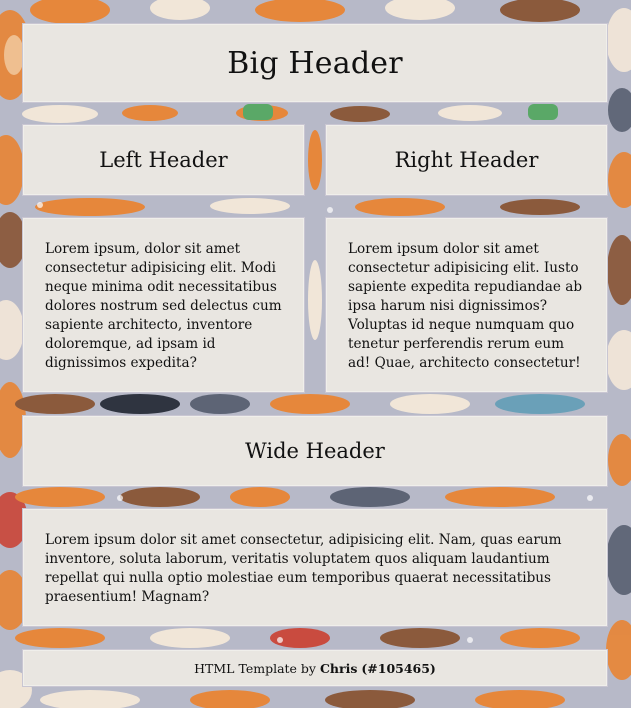 The height and width of the screenshot is (708, 631). I want to click on footer-text: HTML Template by Chris (#105465), so click(315, 668).